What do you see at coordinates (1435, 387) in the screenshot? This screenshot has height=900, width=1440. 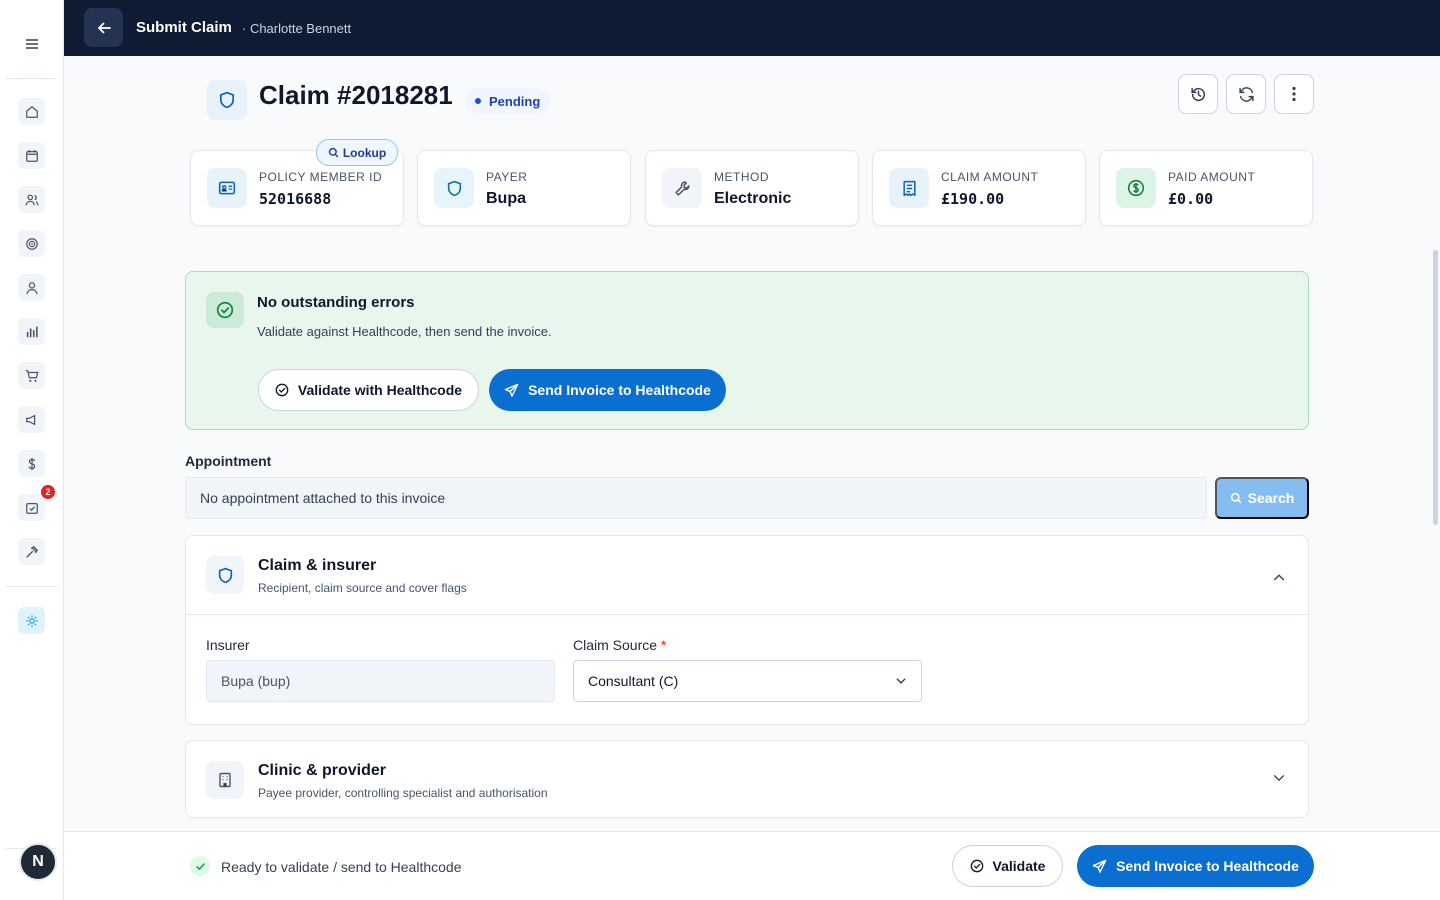 I see `scrollbar-thumb` at bounding box center [1435, 387].